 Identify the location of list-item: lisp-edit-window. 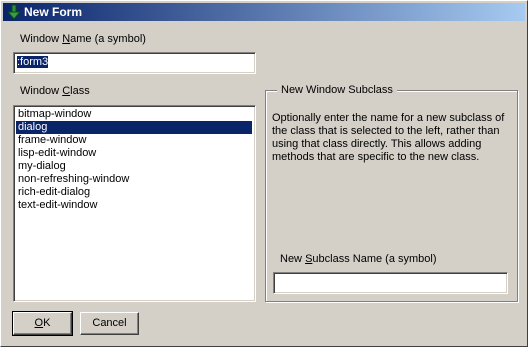
(56, 153).